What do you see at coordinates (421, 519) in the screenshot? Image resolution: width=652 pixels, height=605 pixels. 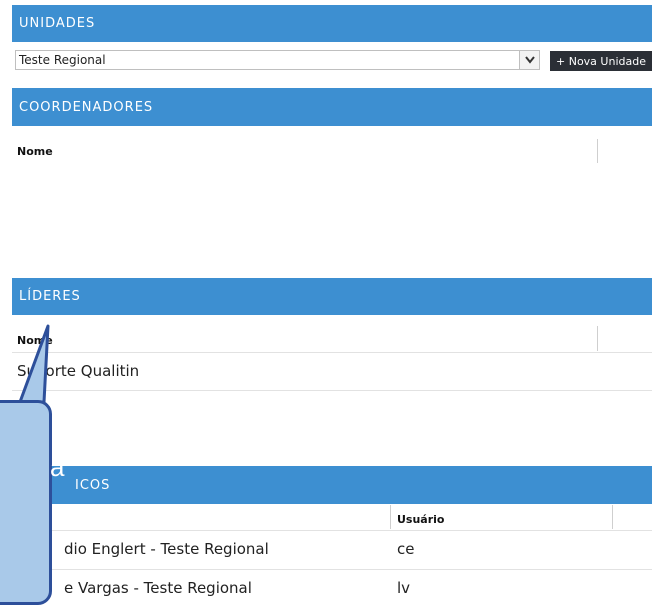 I see `tecnicos-col-usuario: Usuário` at bounding box center [421, 519].